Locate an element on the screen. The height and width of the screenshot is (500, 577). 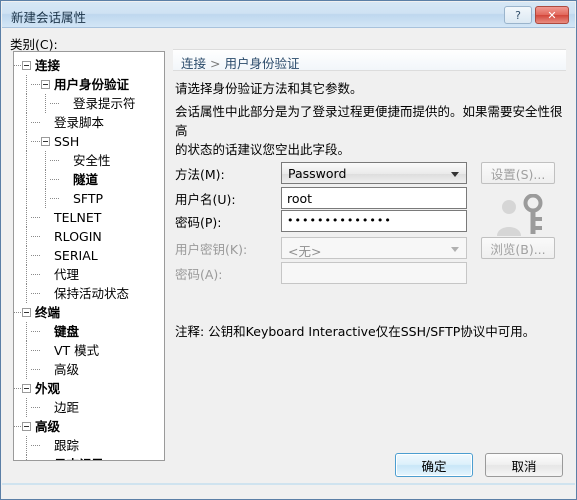
tree-item: 用户身份验证 is located at coordinates (89, 84).